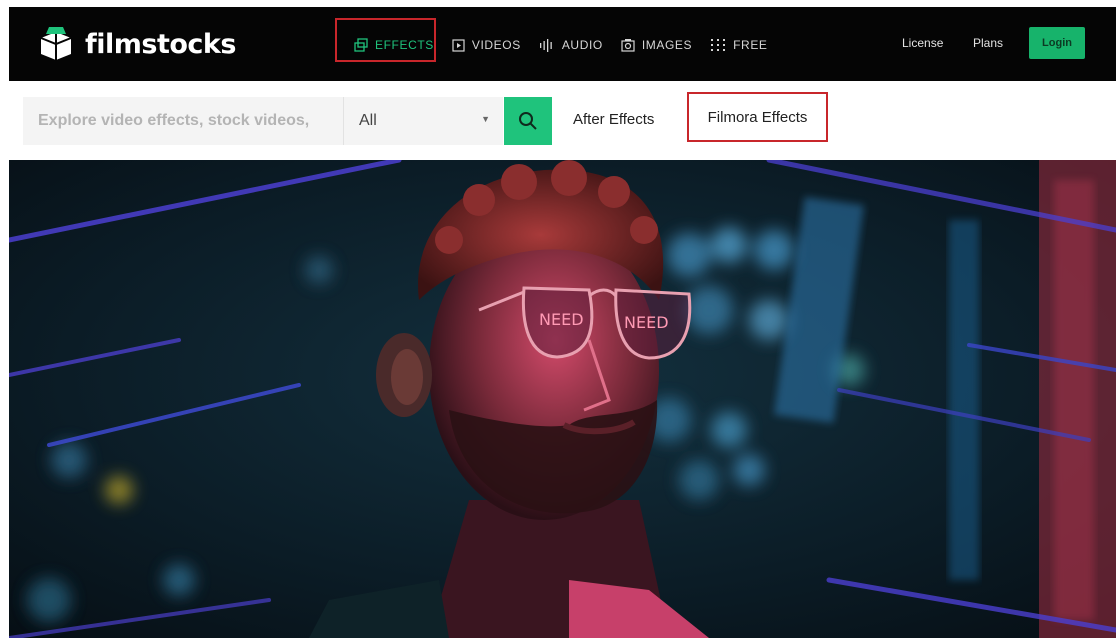 The width and height of the screenshot is (1116, 638). What do you see at coordinates (496, 45) in the screenshot?
I see `nav-videos-label: VIDEOS` at bounding box center [496, 45].